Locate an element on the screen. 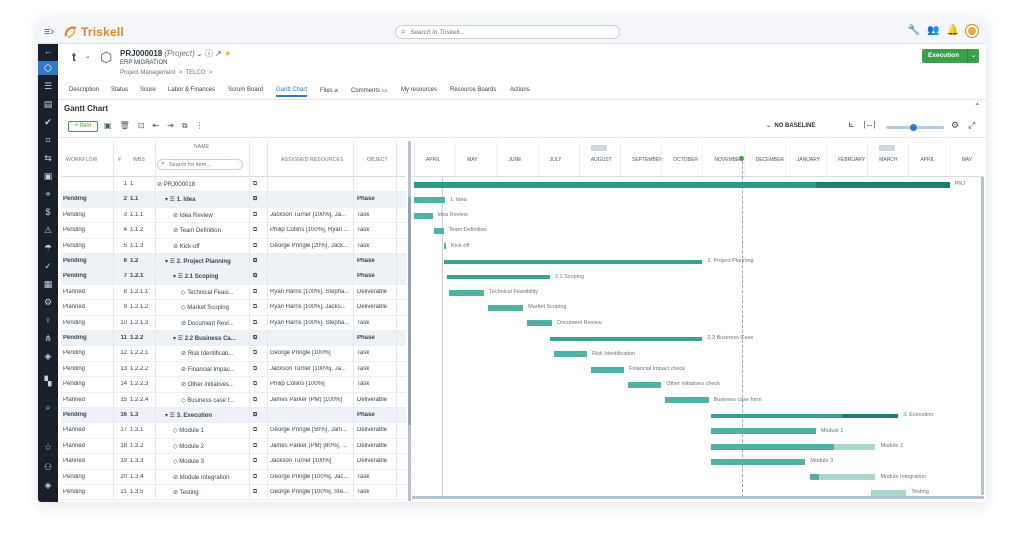 This screenshot has width=1024, height=555. gantt-vertical-scrollbar is located at coordinates (982, 336).